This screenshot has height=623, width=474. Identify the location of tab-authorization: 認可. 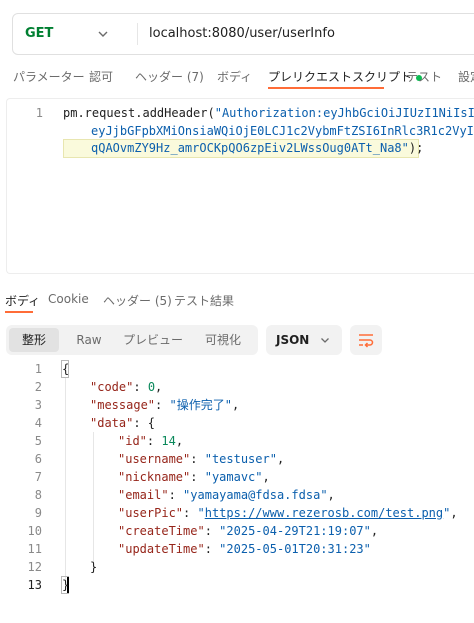
(101, 76).